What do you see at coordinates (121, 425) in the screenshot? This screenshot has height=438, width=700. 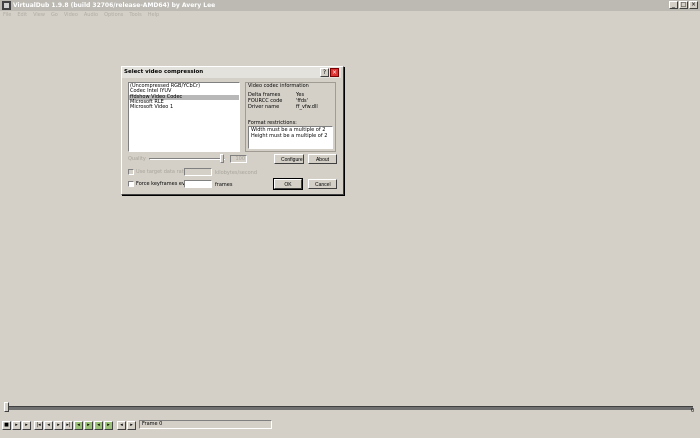 I see `mark-in-icon: ◂` at bounding box center [121, 425].